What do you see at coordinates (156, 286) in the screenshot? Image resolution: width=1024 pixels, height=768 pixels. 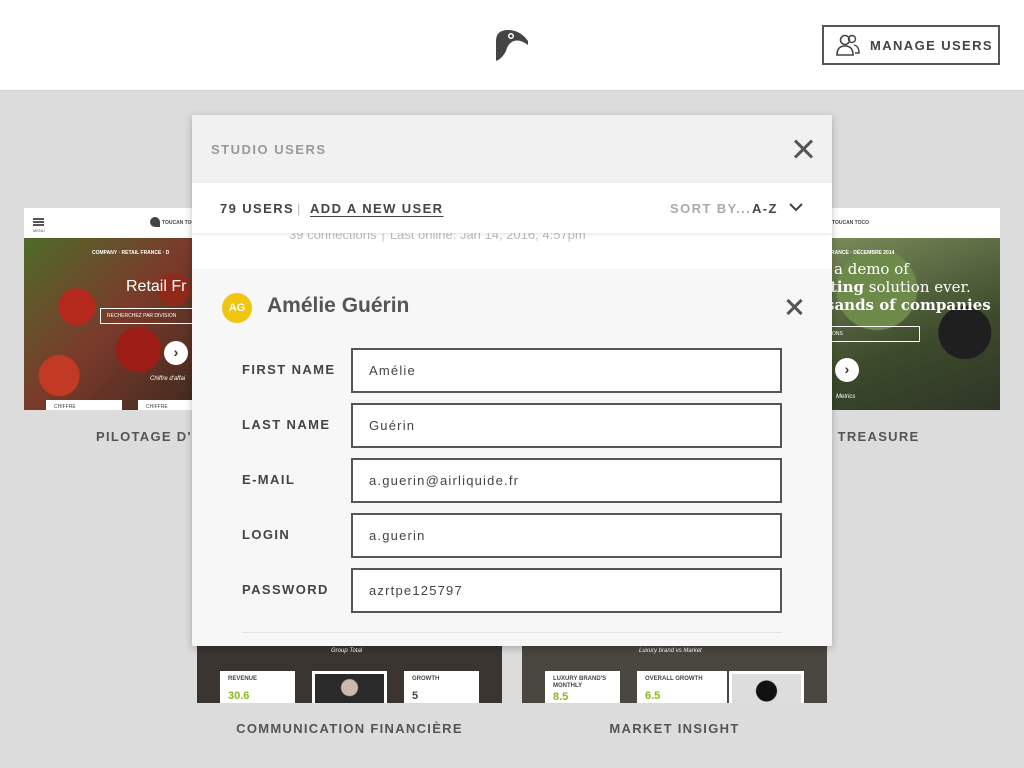 I see `card-heading: Retail Fr` at bounding box center [156, 286].